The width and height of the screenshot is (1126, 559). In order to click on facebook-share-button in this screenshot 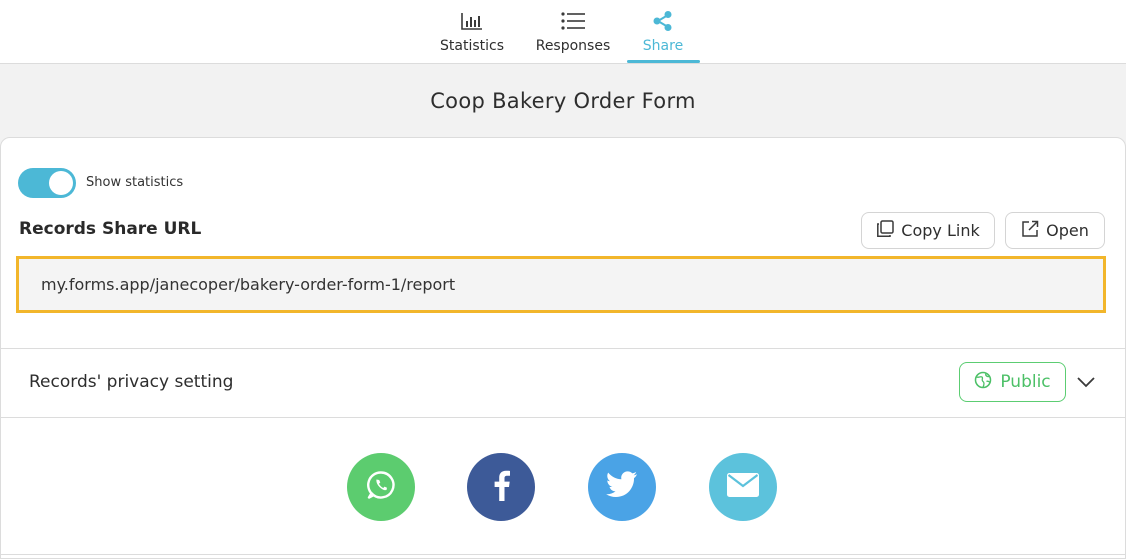, I will do `click(501, 487)`.